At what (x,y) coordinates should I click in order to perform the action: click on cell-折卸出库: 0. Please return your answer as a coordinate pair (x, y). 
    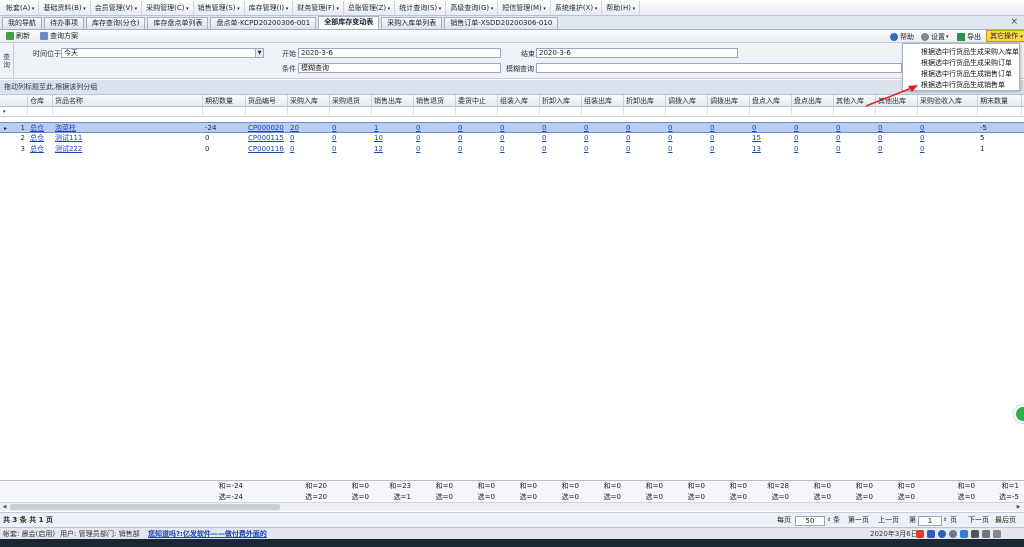
    Looking at the image, I should click on (645, 138).